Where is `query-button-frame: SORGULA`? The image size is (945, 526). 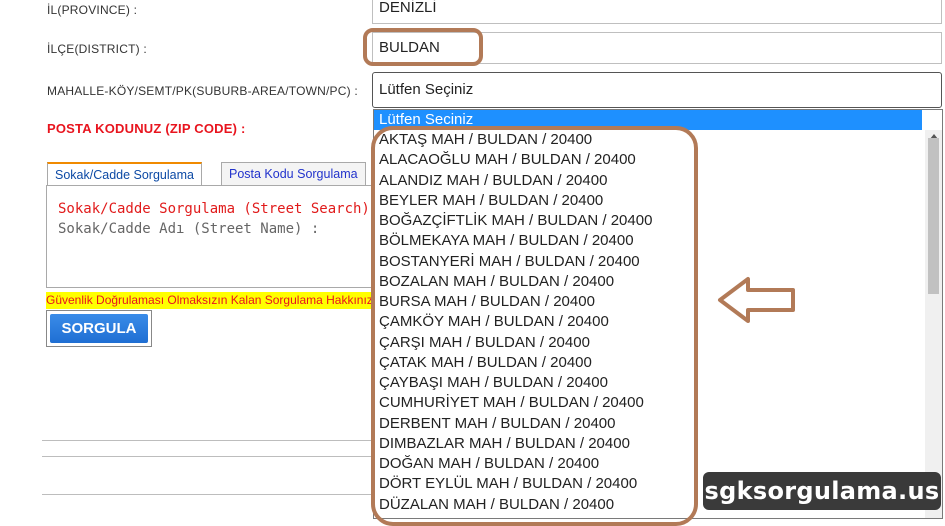 query-button-frame: SORGULA is located at coordinates (99, 328).